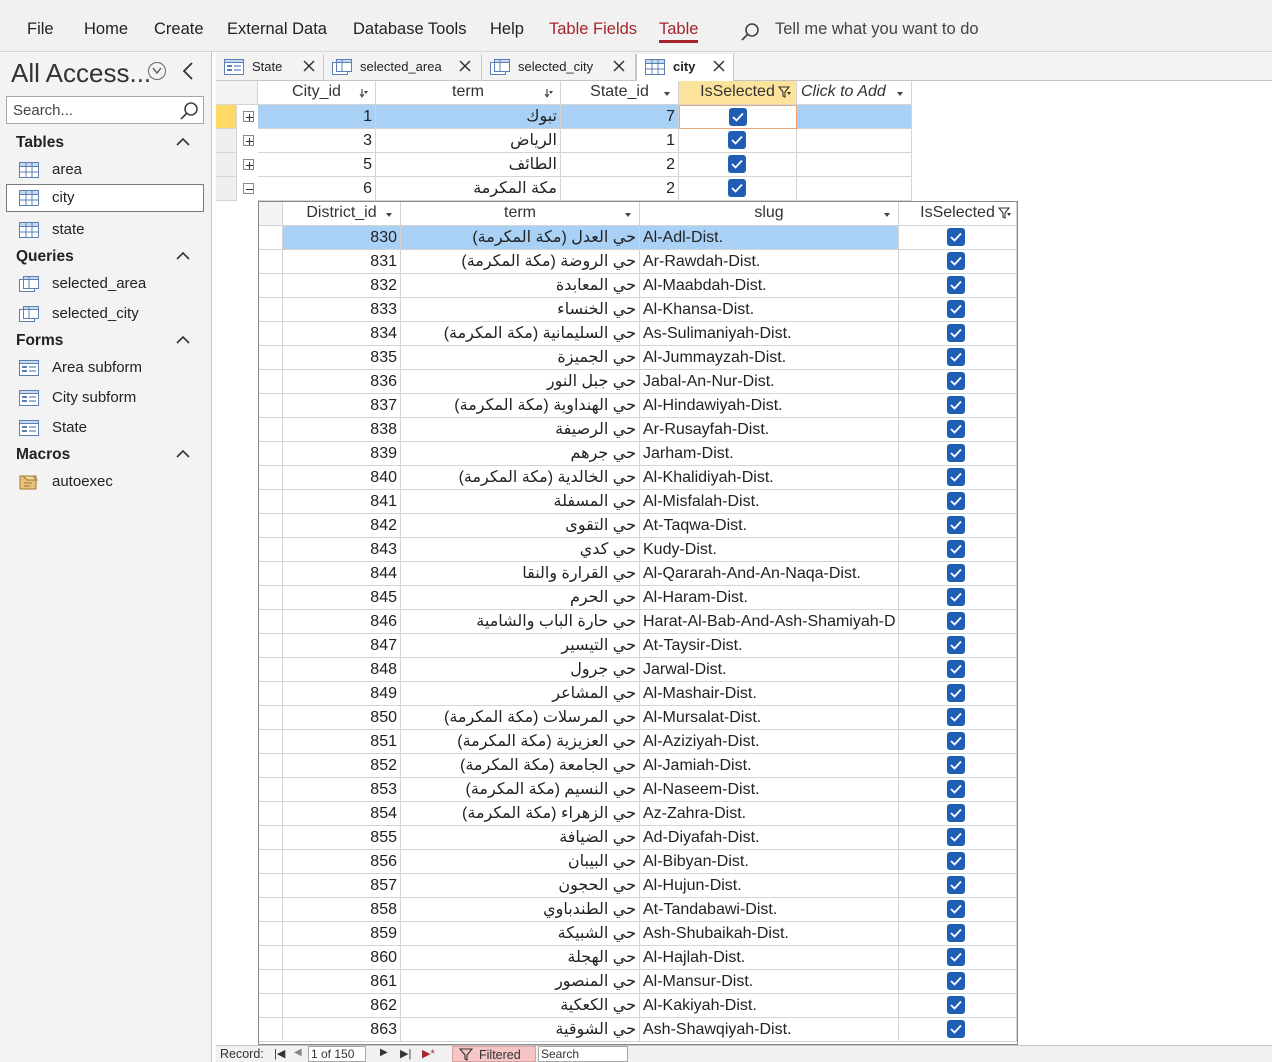 This screenshot has height=1062, width=1272. I want to click on dropdown-arrow-icon, so click(389, 214).